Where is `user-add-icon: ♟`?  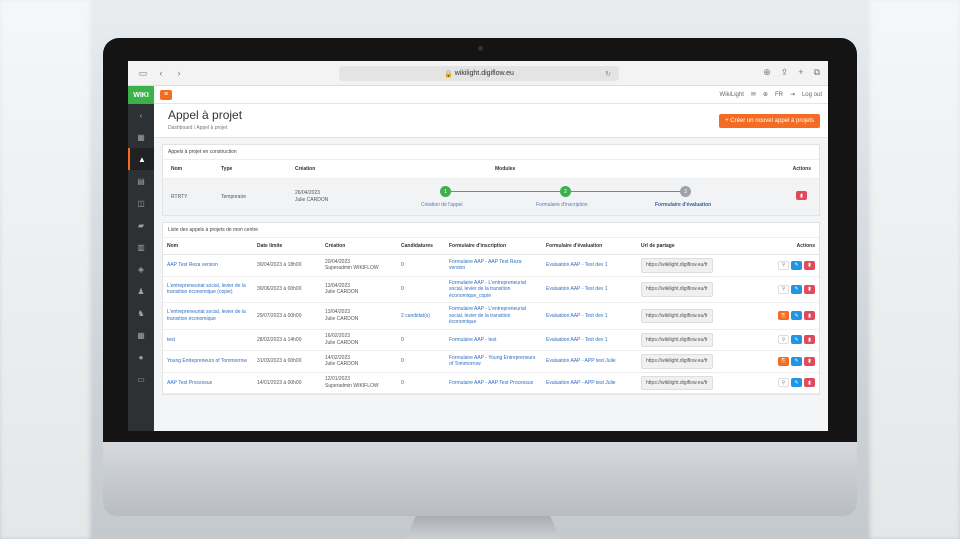
user-add-icon: ♟ is located at coordinates (141, 291).